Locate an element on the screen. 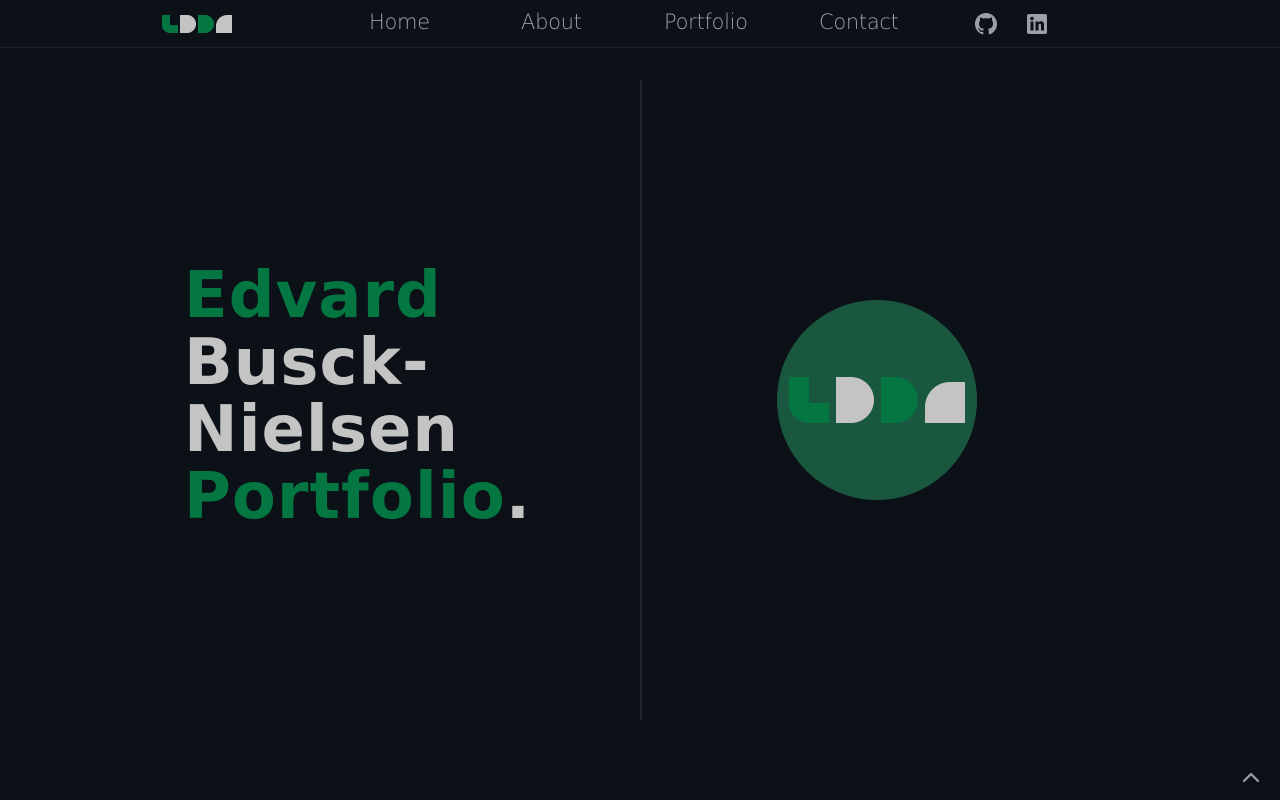  logo-icon is located at coordinates (197, 24).